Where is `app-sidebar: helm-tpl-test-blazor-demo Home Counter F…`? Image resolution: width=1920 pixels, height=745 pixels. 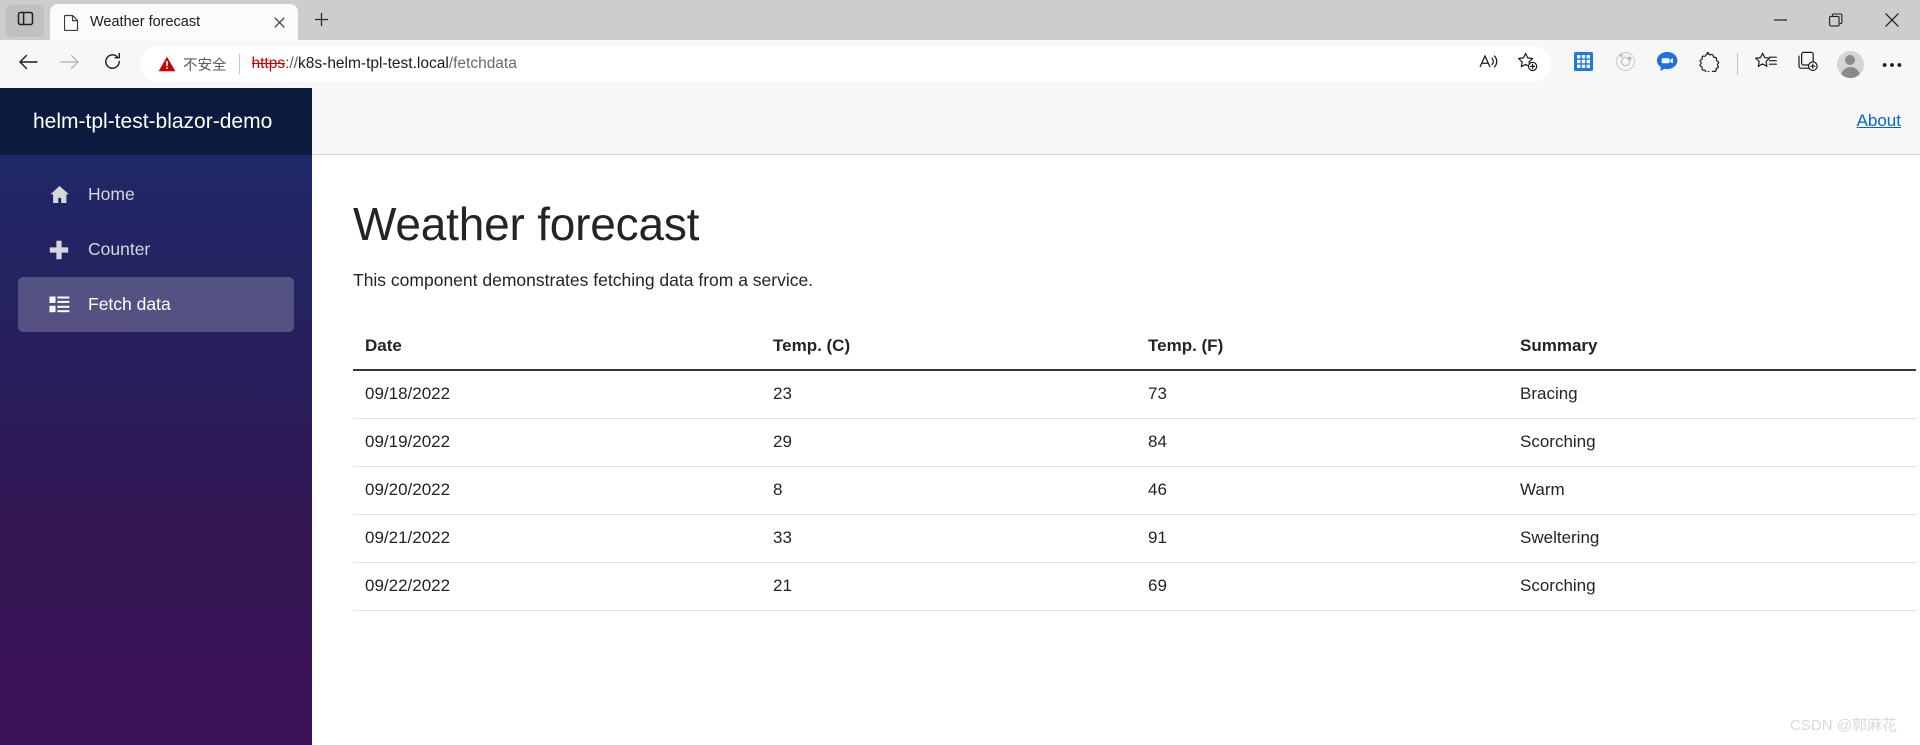
app-sidebar: helm-tpl-test-blazor-demo Home Counter F… is located at coordinates (156, 416).